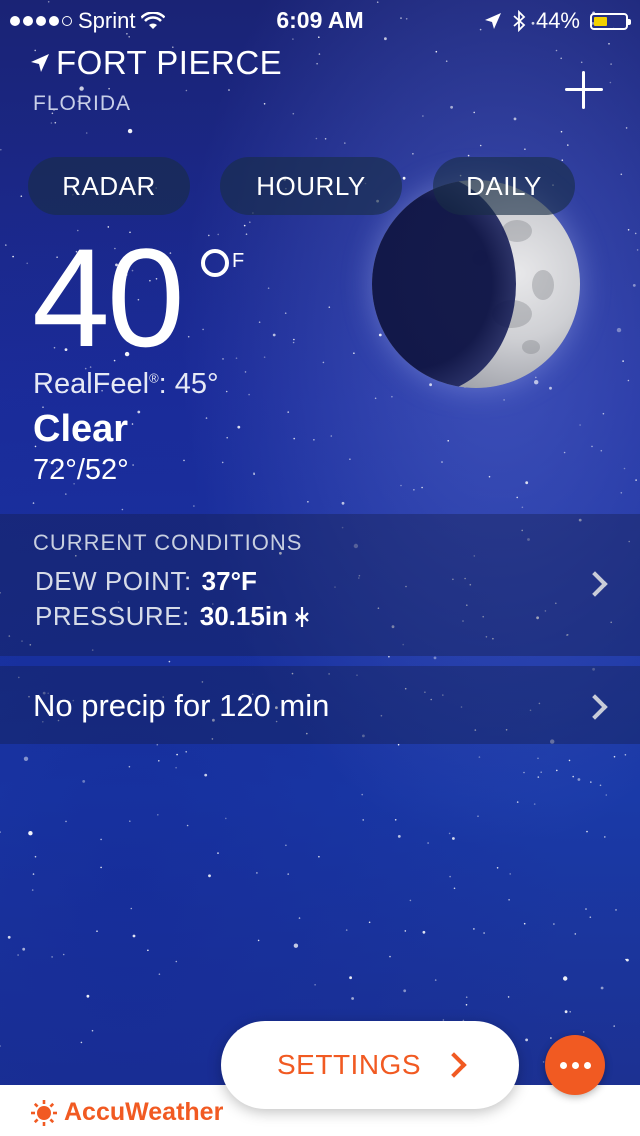  I want to click on sun-logo-icon, so click(44, 1112).